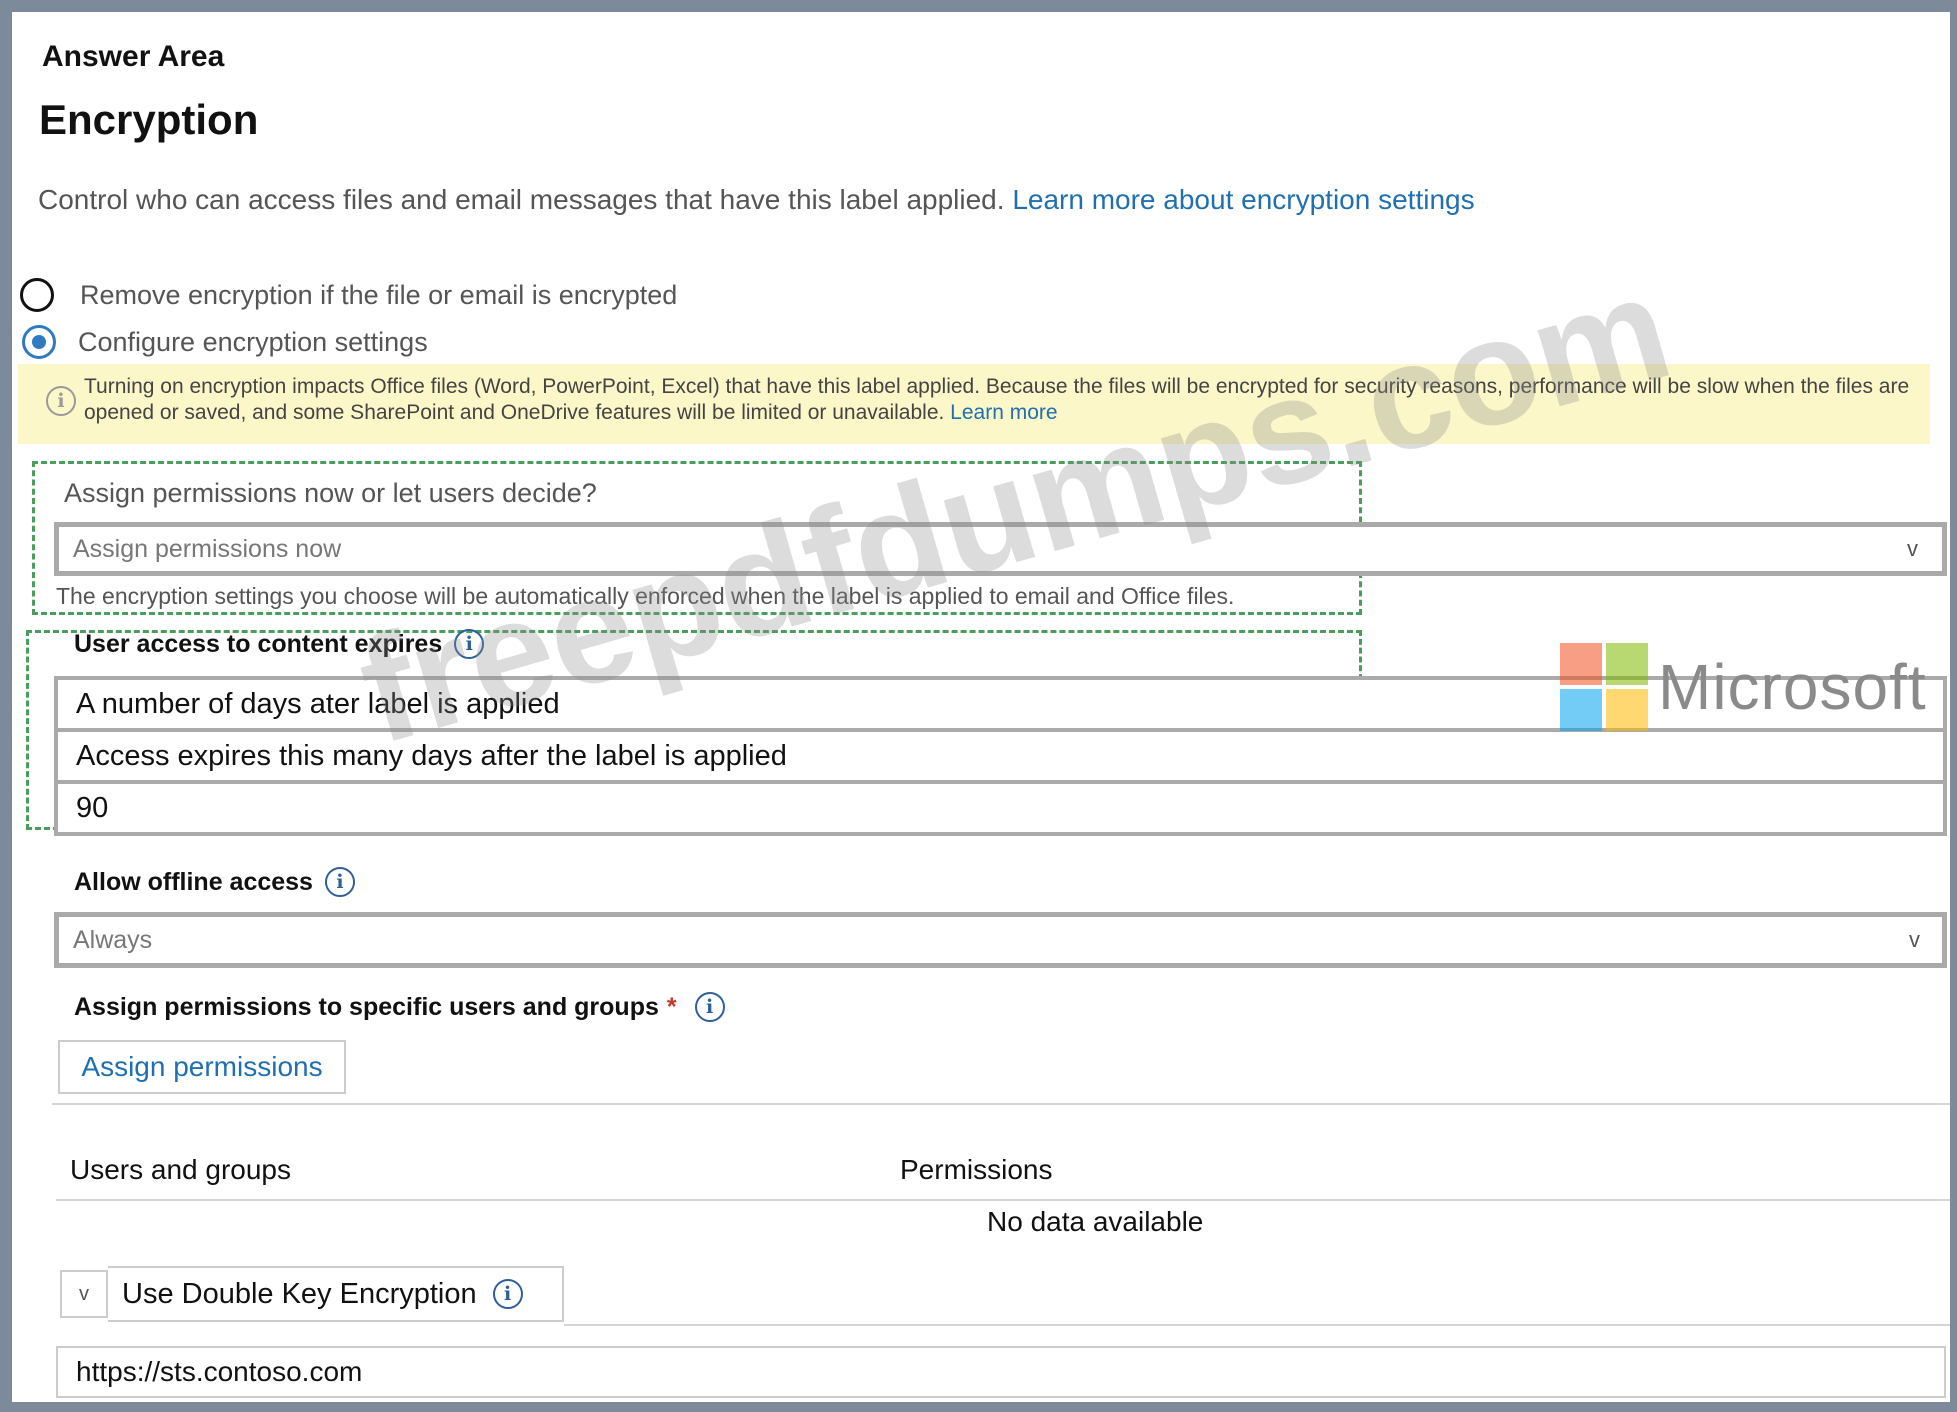  I want to click on assign-permissions-button-label: Assign permissions, so click(202, 1066).